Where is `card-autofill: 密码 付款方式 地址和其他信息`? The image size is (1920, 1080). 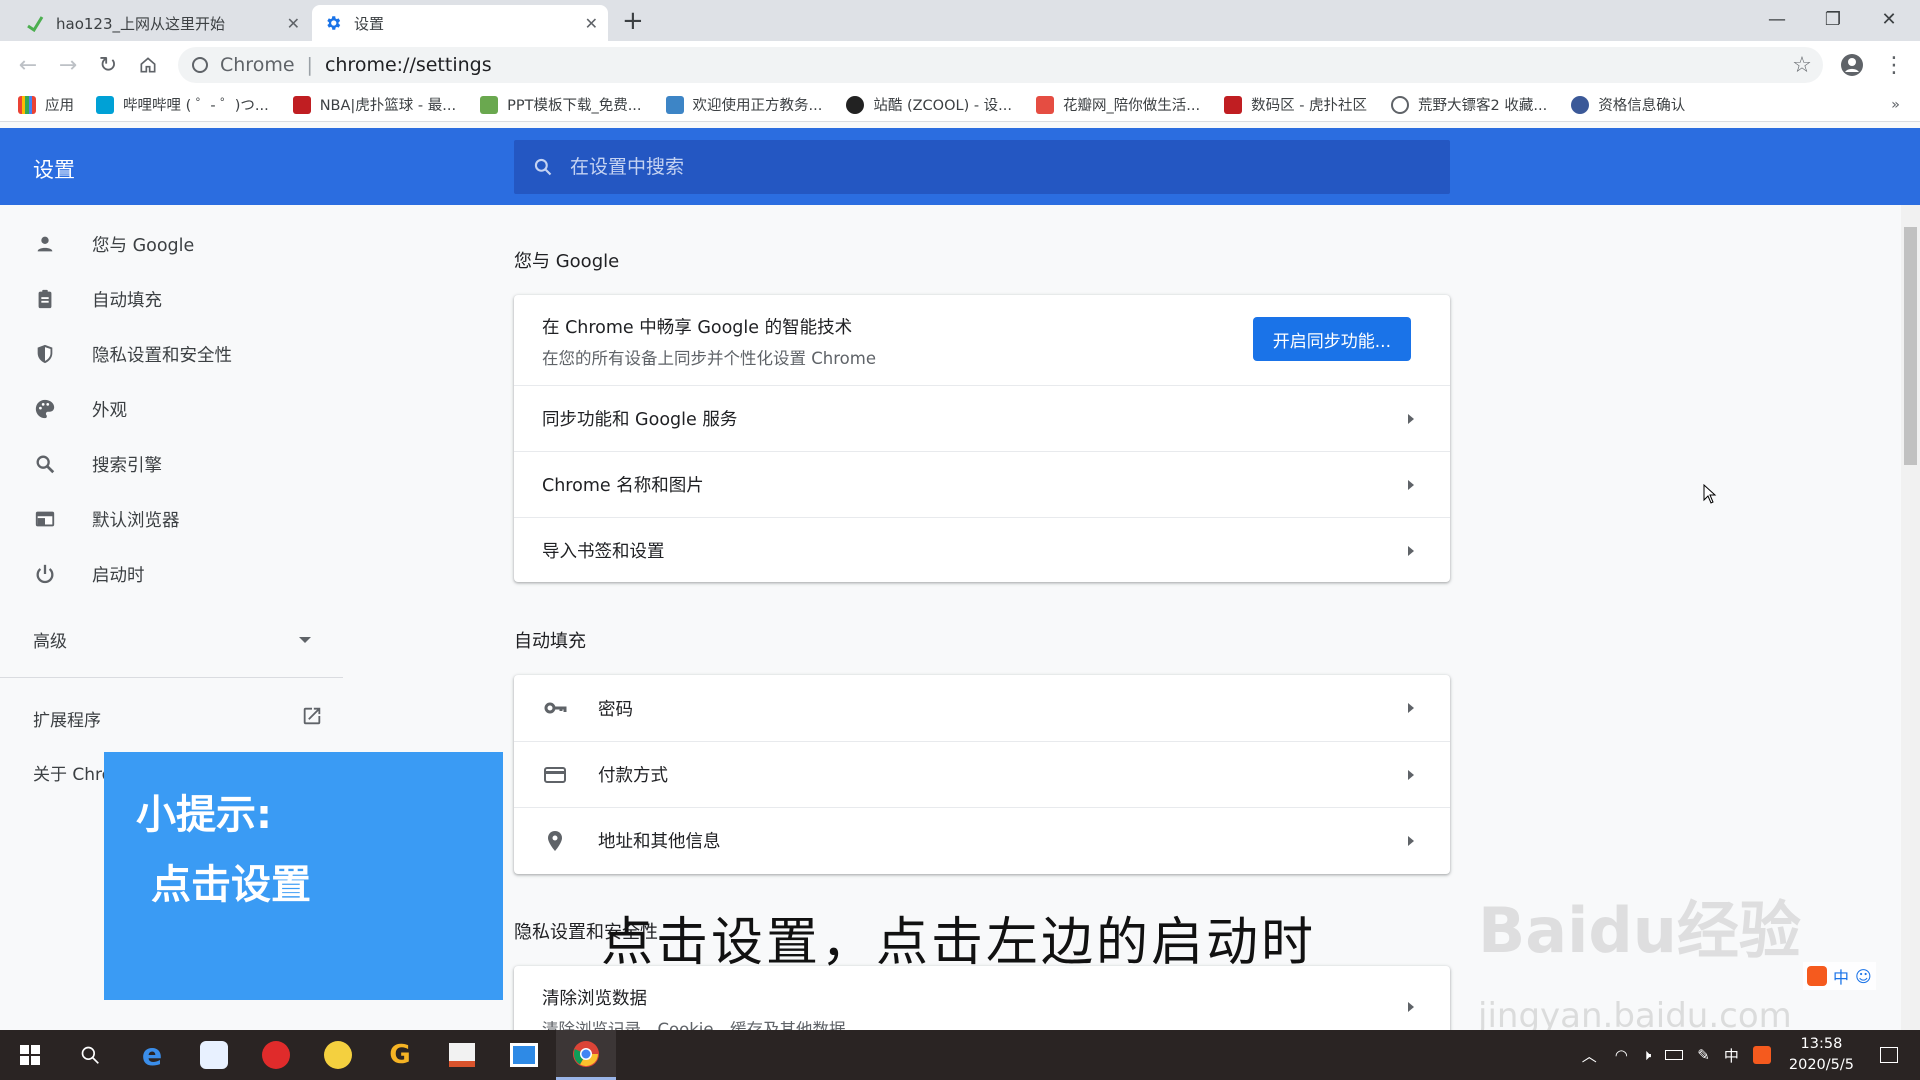
card-autofill: 密码 付款方式 地址和其他信息 is located at coordinates (982, 774).